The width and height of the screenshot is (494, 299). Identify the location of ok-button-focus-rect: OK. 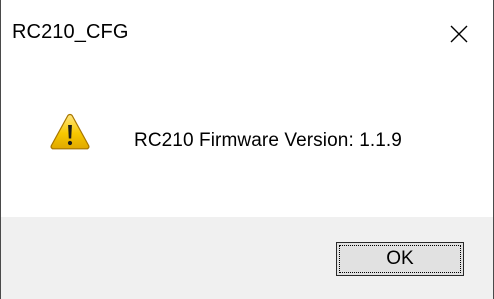
(400, 259).